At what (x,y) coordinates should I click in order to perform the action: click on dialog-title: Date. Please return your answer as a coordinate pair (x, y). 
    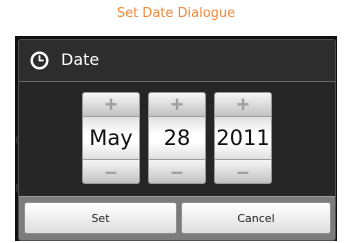
    Looking at the image, I should click on (80, 59).